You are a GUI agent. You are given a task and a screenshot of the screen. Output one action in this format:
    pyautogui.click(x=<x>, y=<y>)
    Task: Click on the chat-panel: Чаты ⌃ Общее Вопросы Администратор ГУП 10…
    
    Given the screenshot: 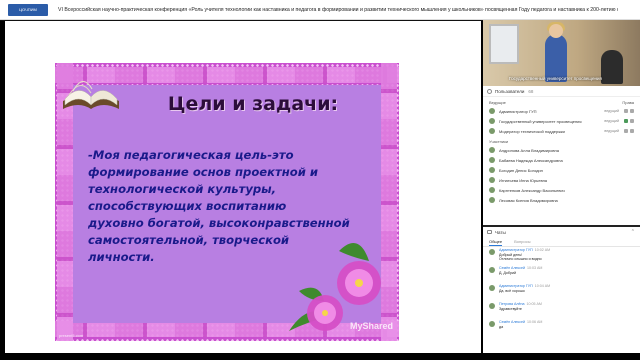 What is the action you would take?
    pyautogui.click(x=561, y=290)
    